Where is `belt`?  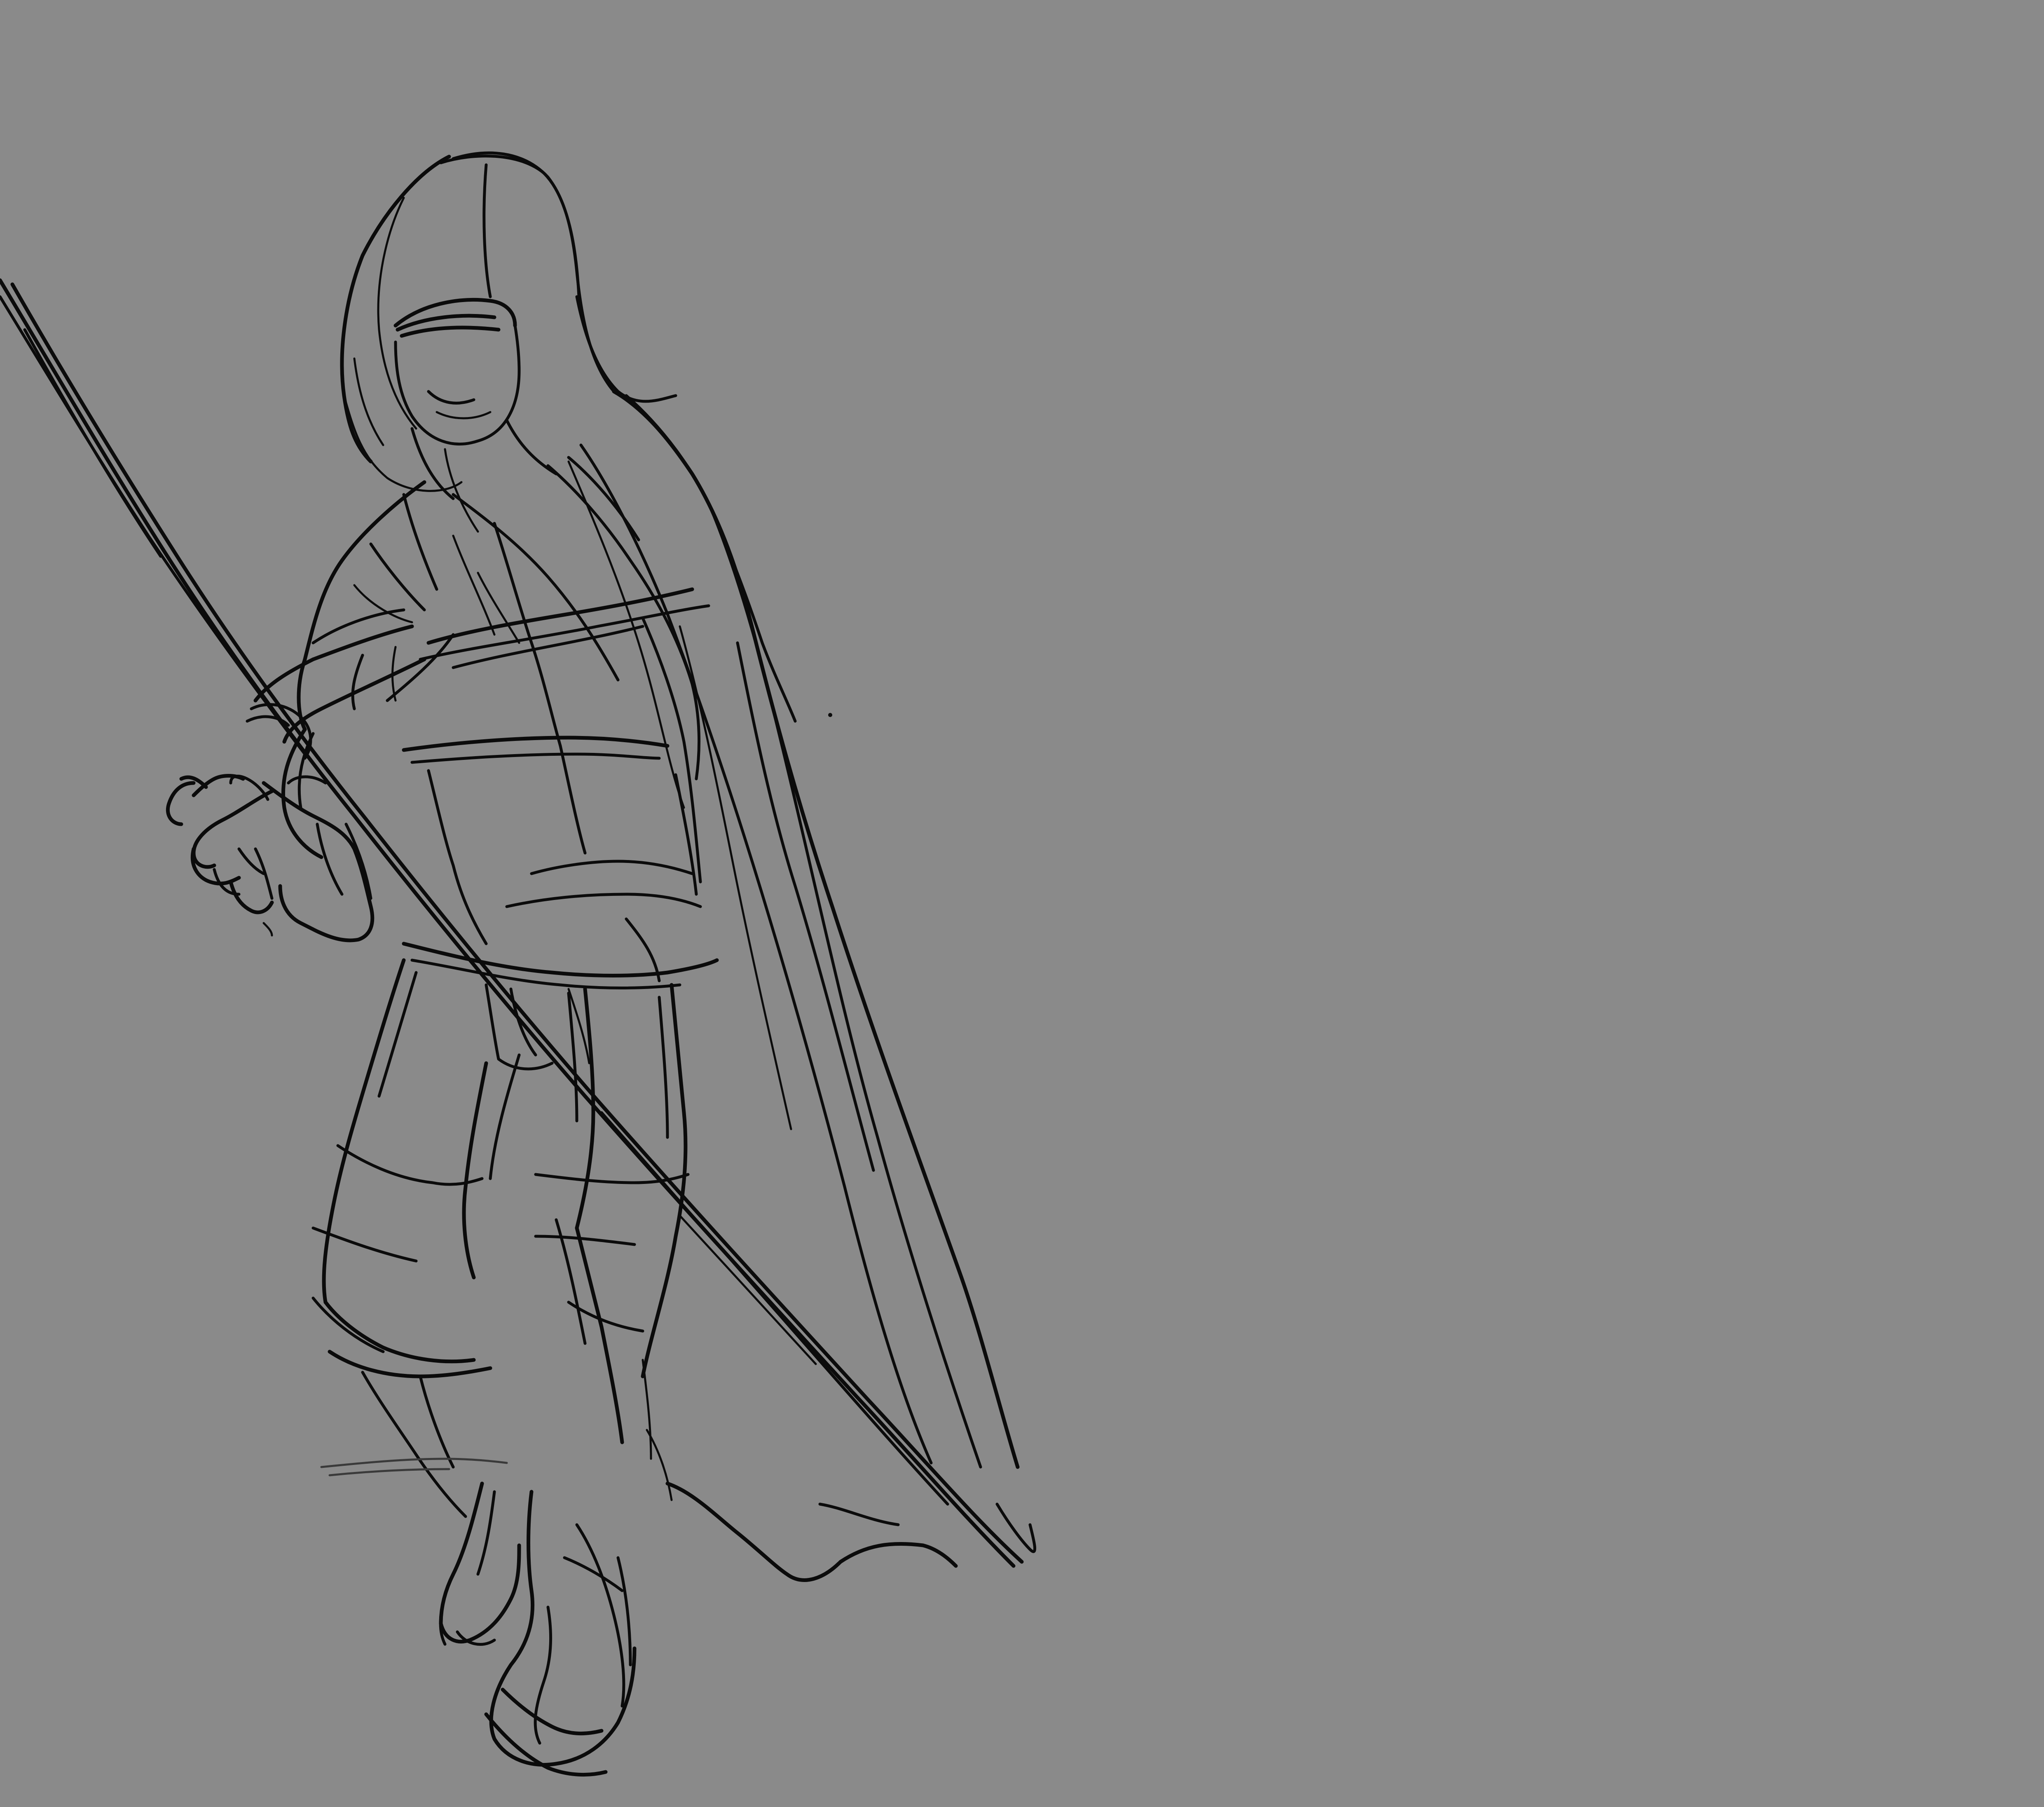 belt is located at coordinates (560, 994).